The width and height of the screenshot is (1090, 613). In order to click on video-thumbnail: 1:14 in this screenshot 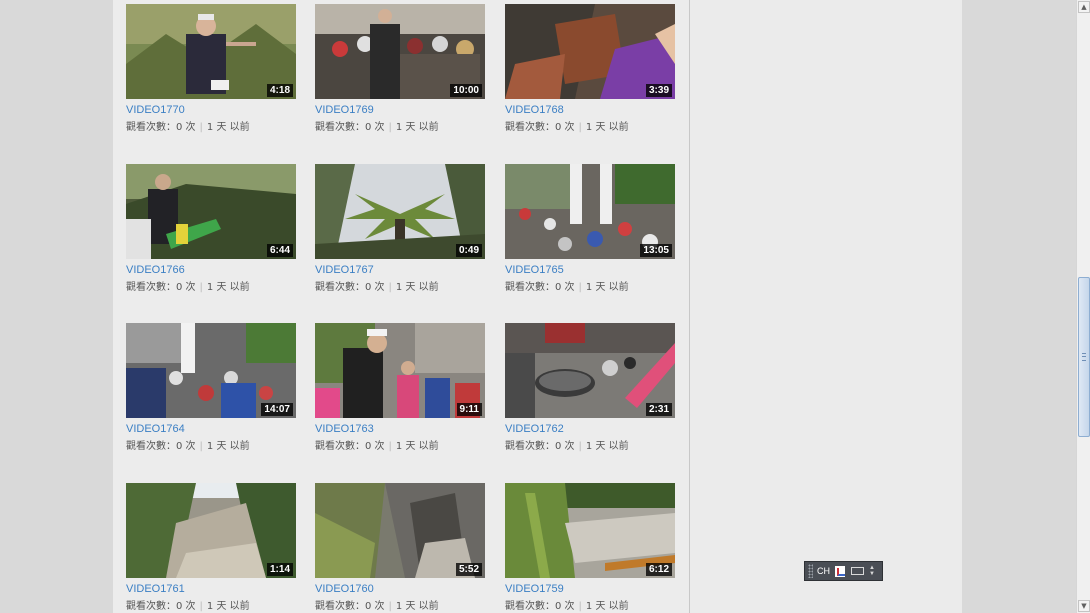, I will do `click(211, 530)`.